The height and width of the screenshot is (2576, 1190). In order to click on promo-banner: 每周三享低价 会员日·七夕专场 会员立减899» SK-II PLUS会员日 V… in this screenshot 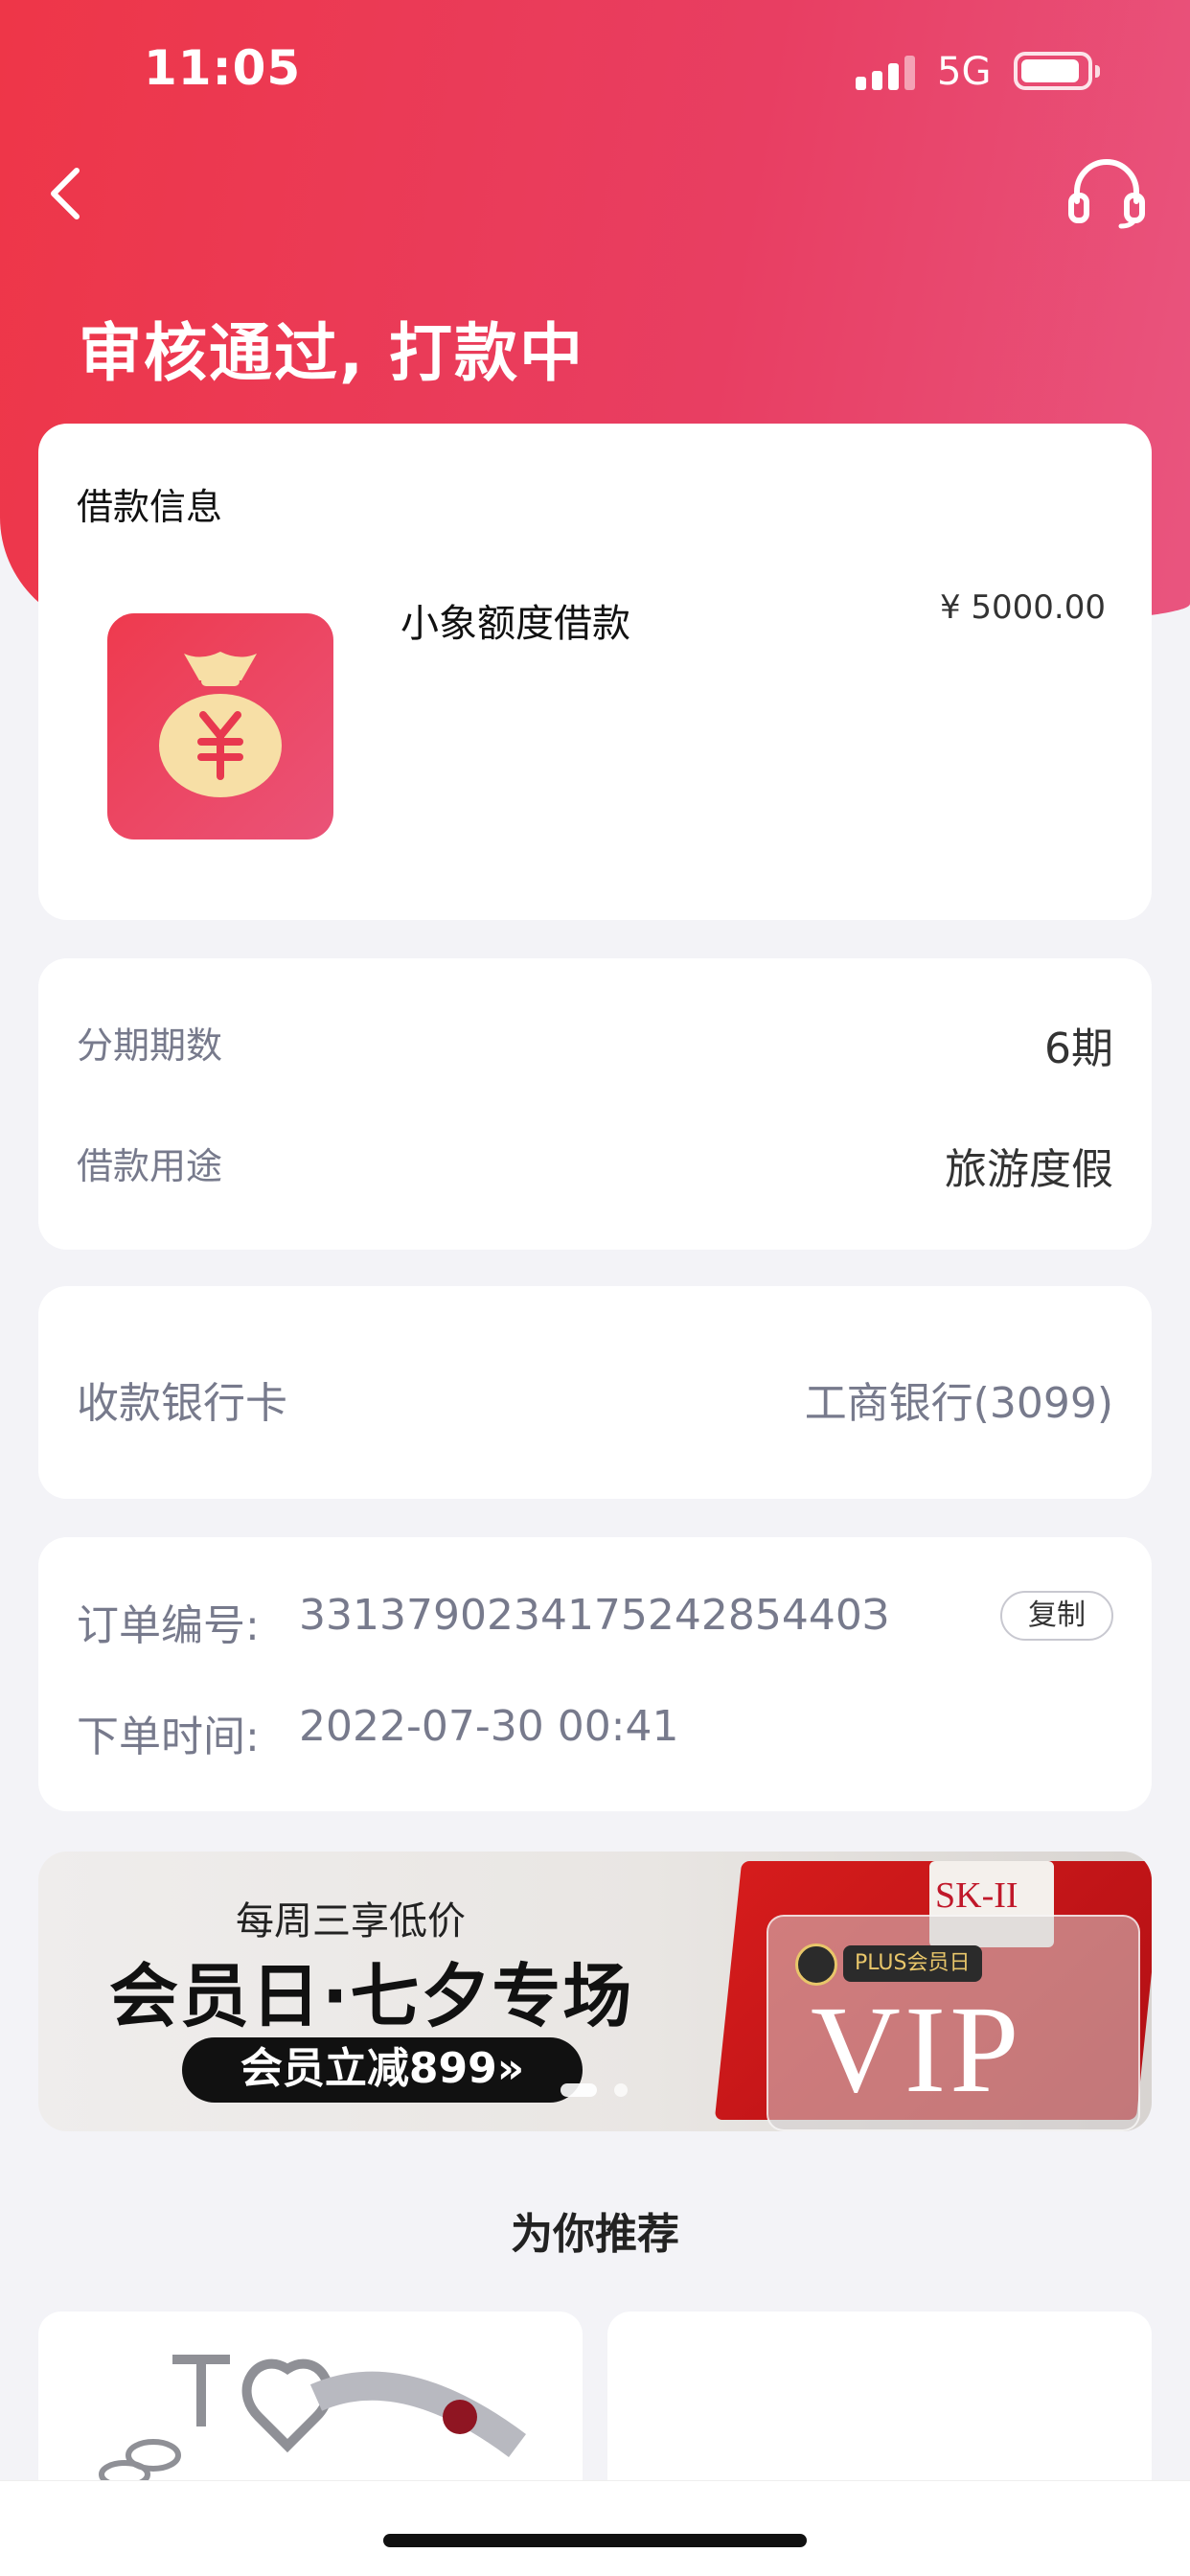, I will do `click(595, 1991)`.